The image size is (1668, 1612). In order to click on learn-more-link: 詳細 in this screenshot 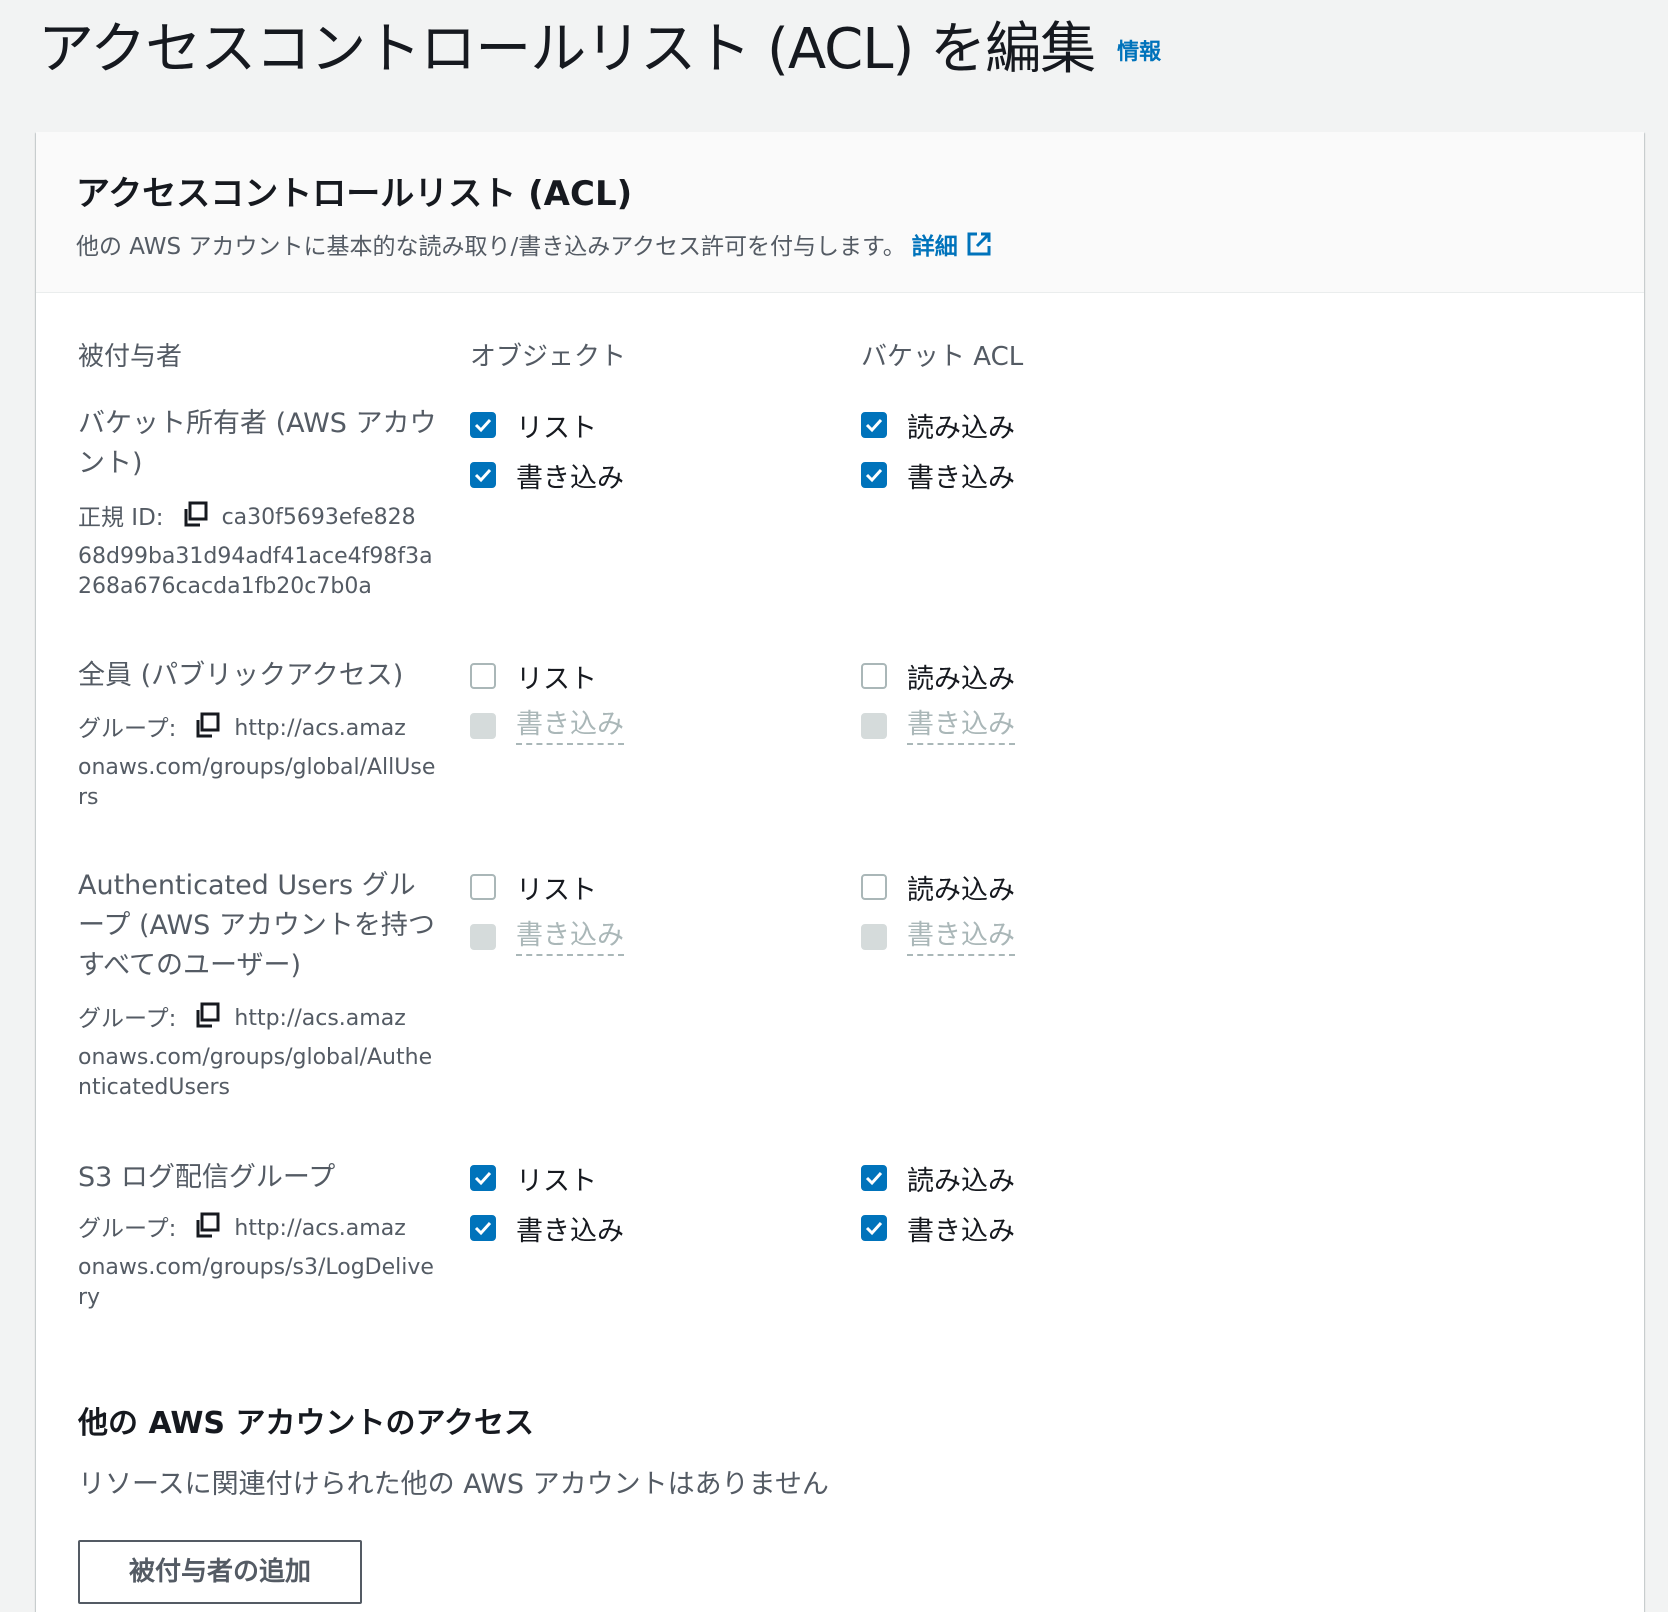, I will do `click(952, 244)`.